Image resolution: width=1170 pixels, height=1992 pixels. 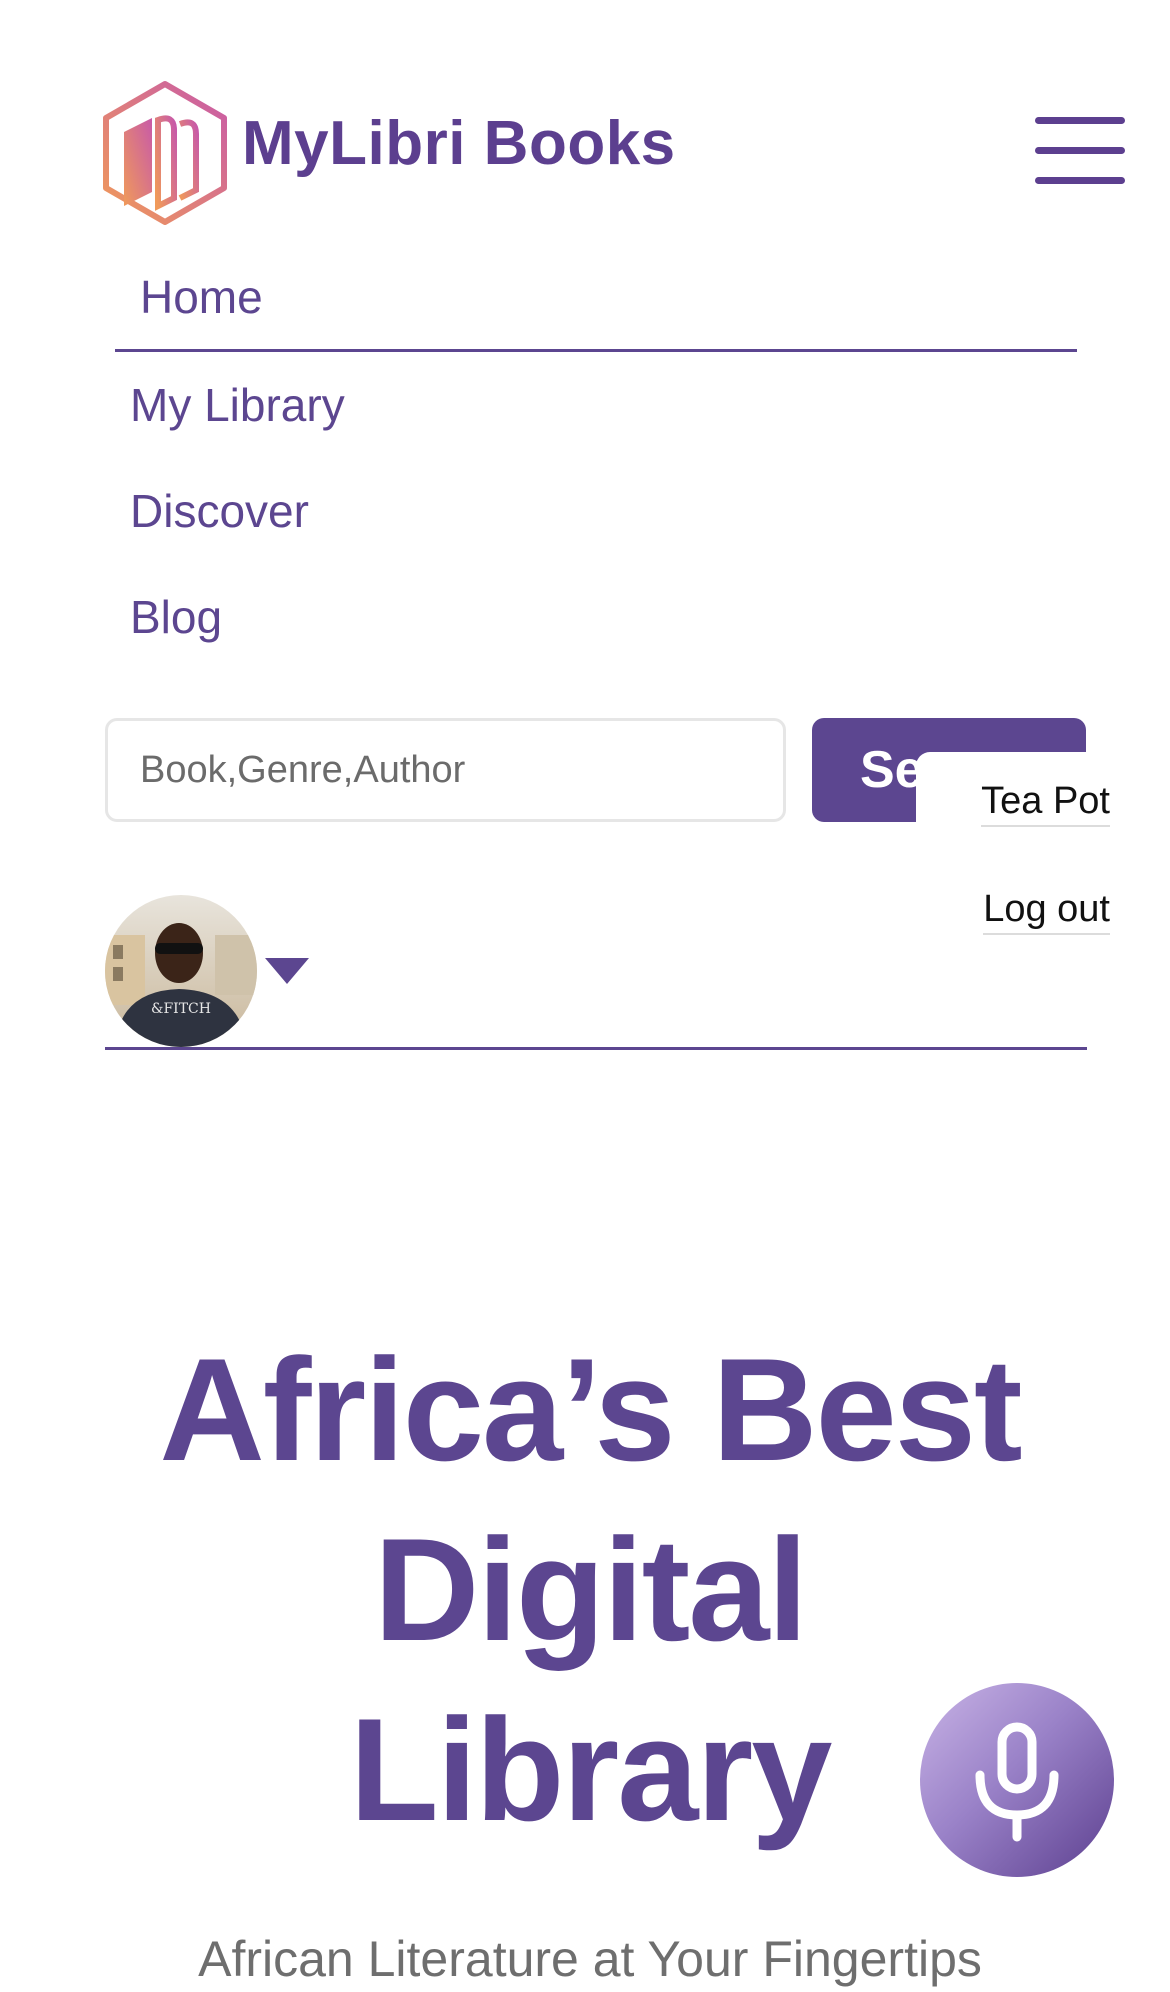 I want to click on hero-subtitle: African Literature at Your Fingertips, so click(x=590, y=1959).